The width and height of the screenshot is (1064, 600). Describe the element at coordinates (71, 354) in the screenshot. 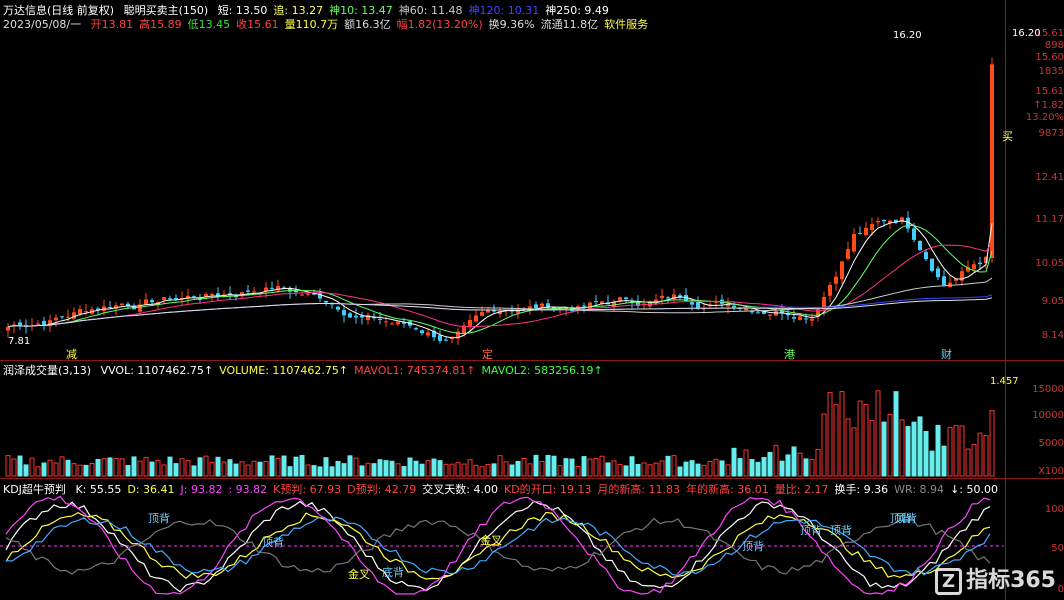

I see `event-marker: 减` at that location.